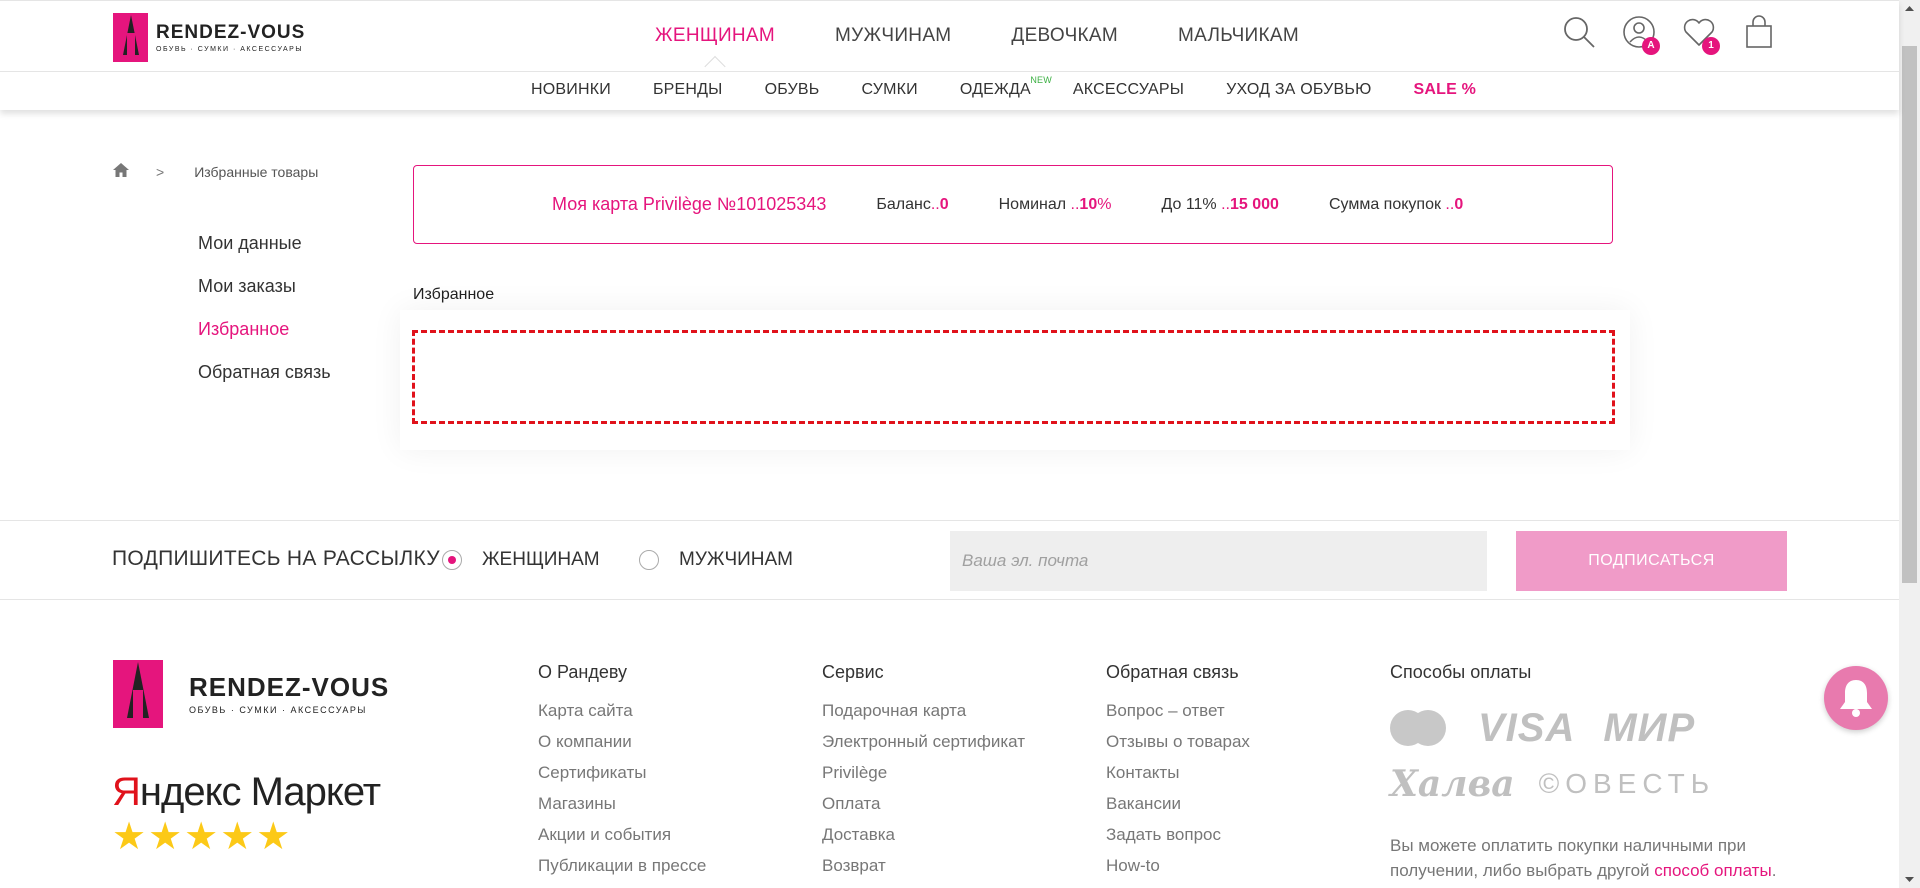 The height and width of the screenshot is (888, 1920). Describe the element at coordinates (1450, 204) in the screenshot. I see `purchases-dots: ..` at that location.